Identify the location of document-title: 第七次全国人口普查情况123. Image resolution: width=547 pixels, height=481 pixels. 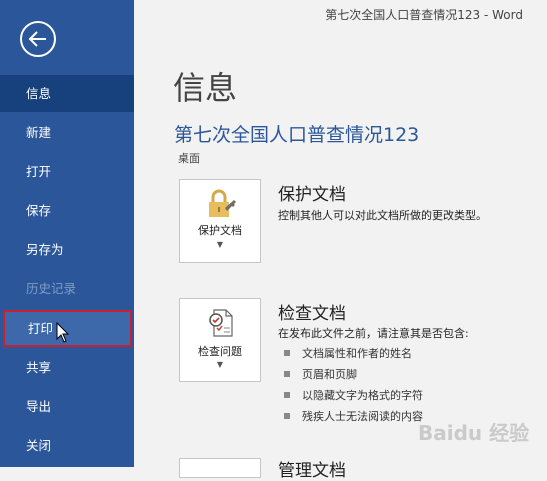
(297, 135).